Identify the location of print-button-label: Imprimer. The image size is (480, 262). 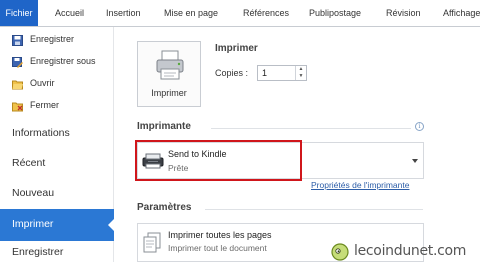
(169, 93).